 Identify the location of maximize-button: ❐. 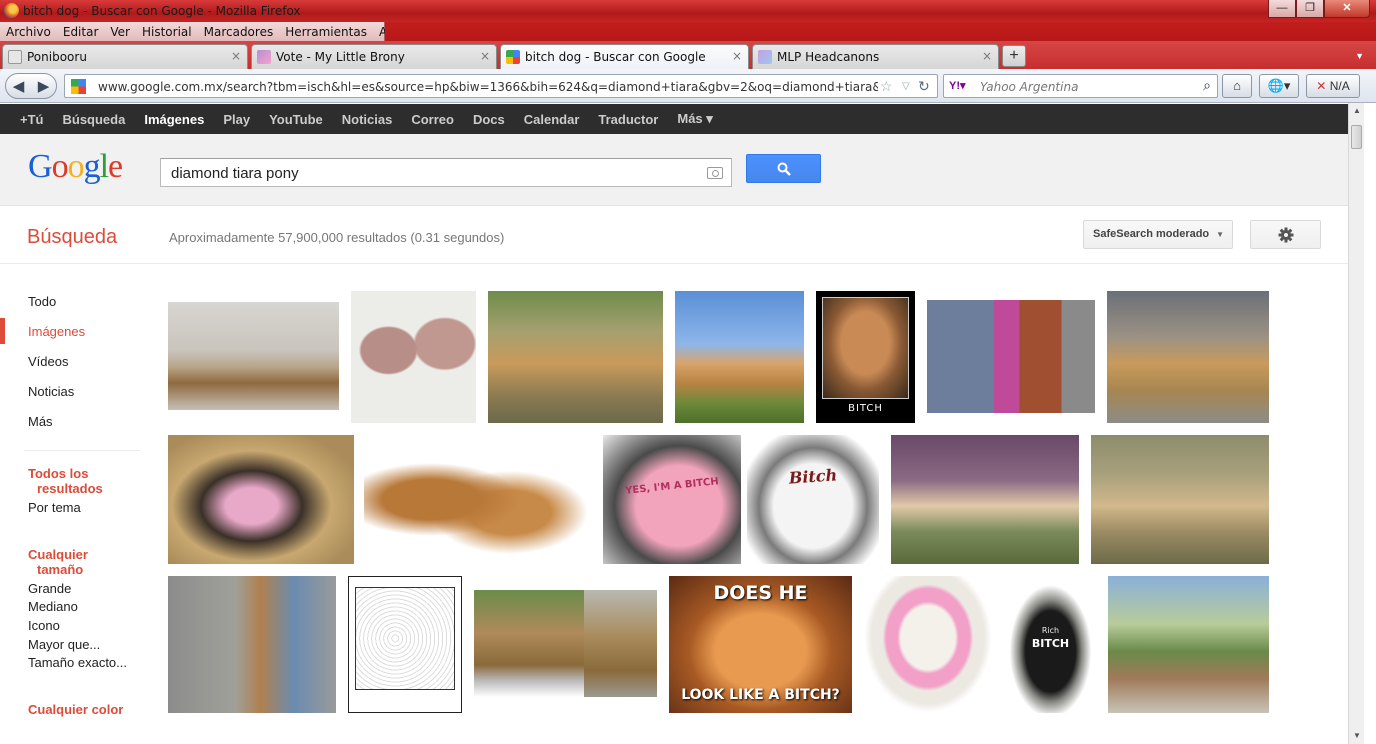
(1310, 9).